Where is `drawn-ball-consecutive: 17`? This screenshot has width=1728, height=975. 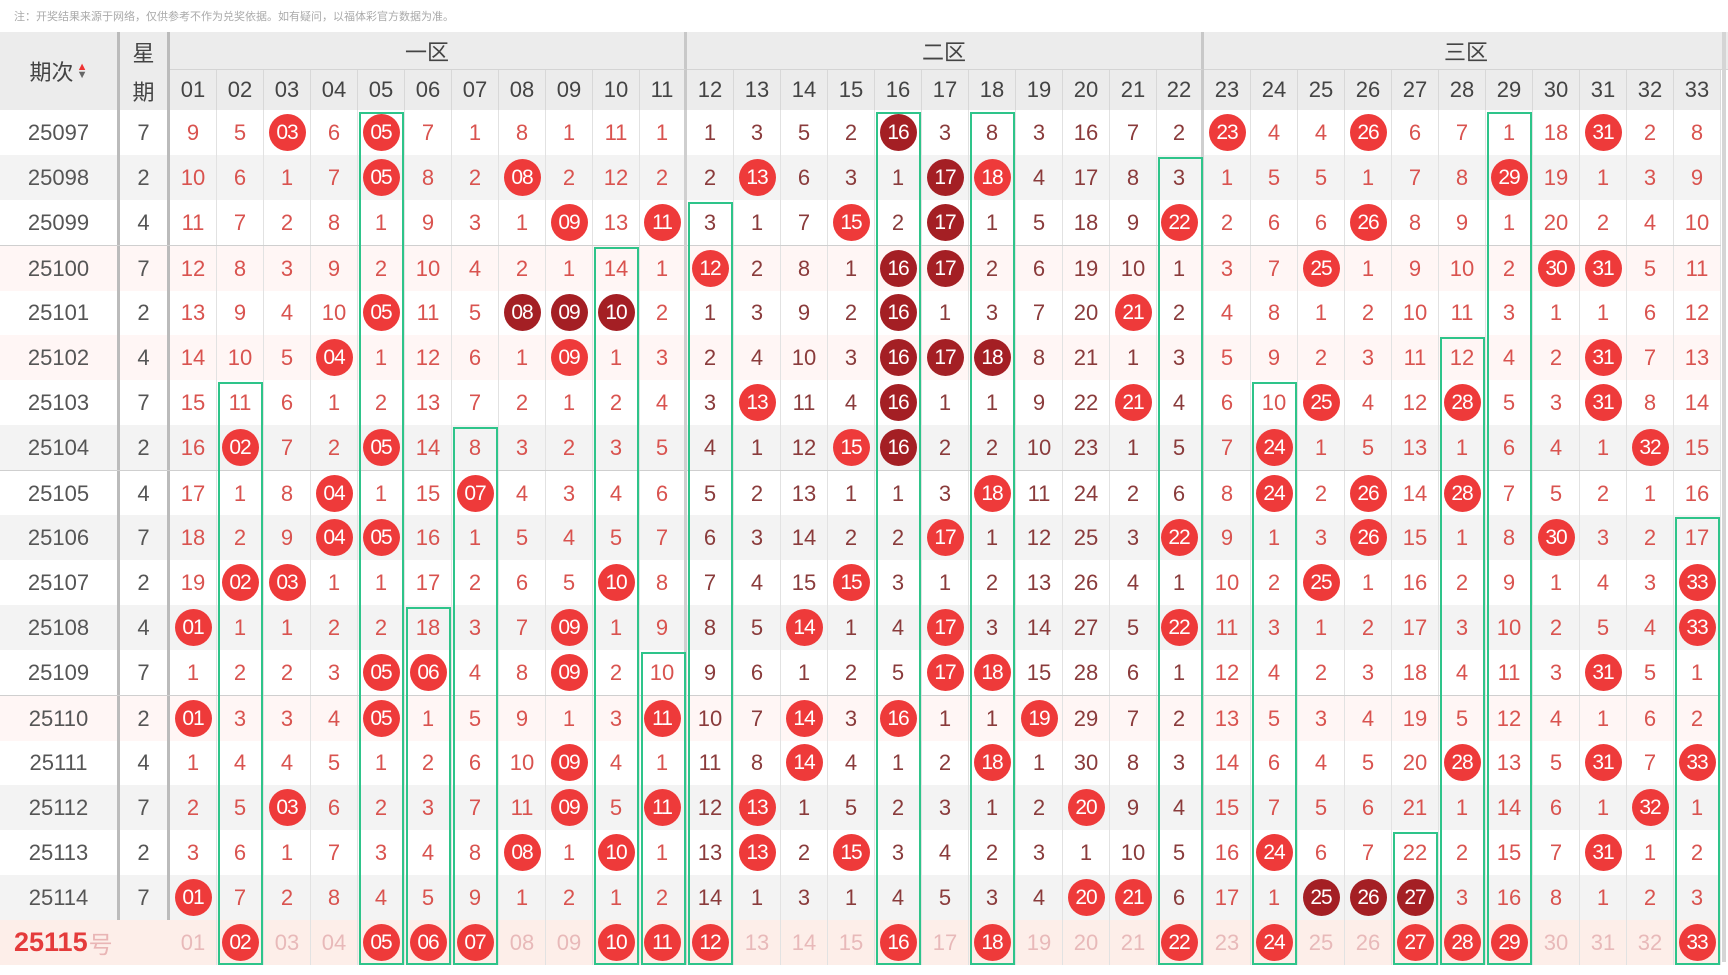 drawn-ball-consecutive: 17 is located at coordinates (945, 222).